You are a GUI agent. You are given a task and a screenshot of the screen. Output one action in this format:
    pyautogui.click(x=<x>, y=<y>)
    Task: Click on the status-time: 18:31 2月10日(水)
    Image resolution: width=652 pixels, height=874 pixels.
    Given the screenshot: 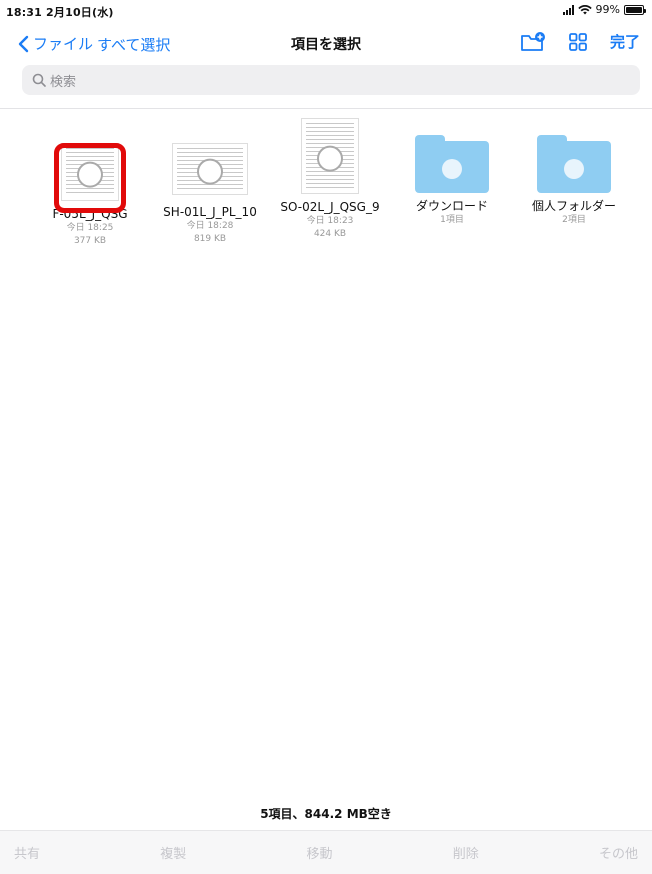 What is the action you would take?
    pyautogui.click(x=60, y=12)
    